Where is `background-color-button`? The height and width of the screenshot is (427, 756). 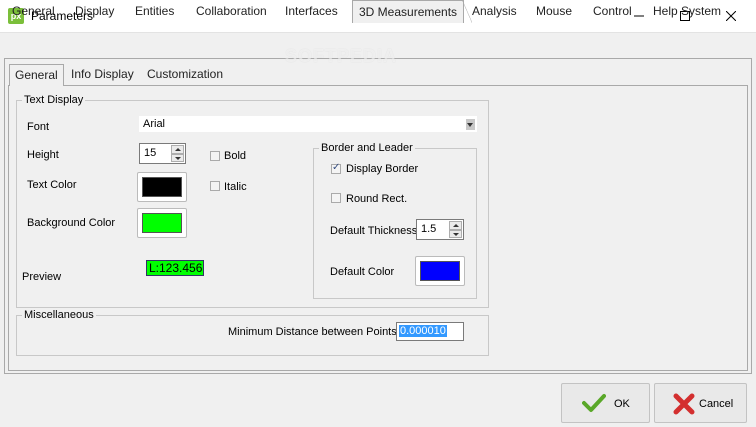
background-color-button is located at coordinates (162, 223).